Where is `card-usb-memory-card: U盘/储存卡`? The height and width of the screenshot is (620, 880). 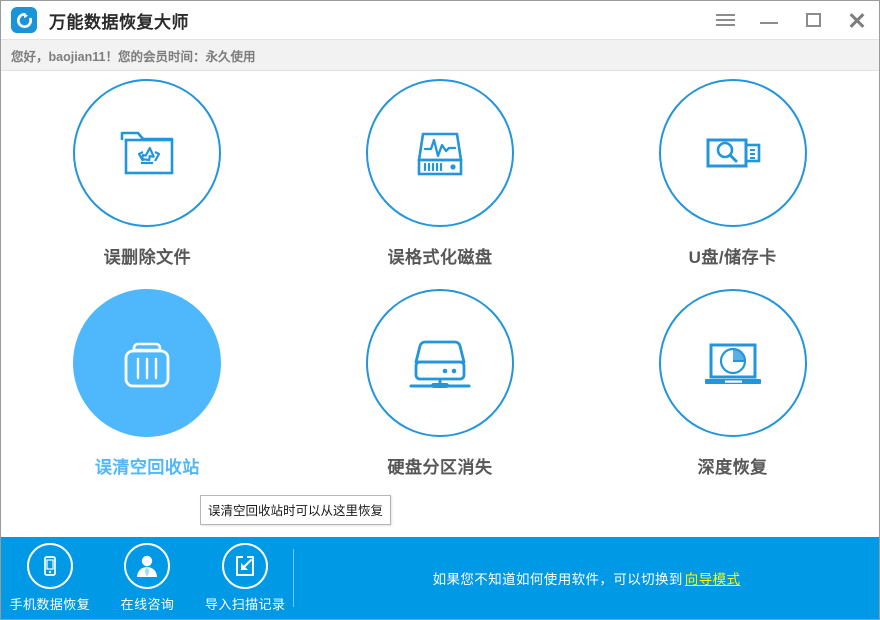
card-usb-memory-card: U盘/储存卡 is located at coordinates (733, 184).